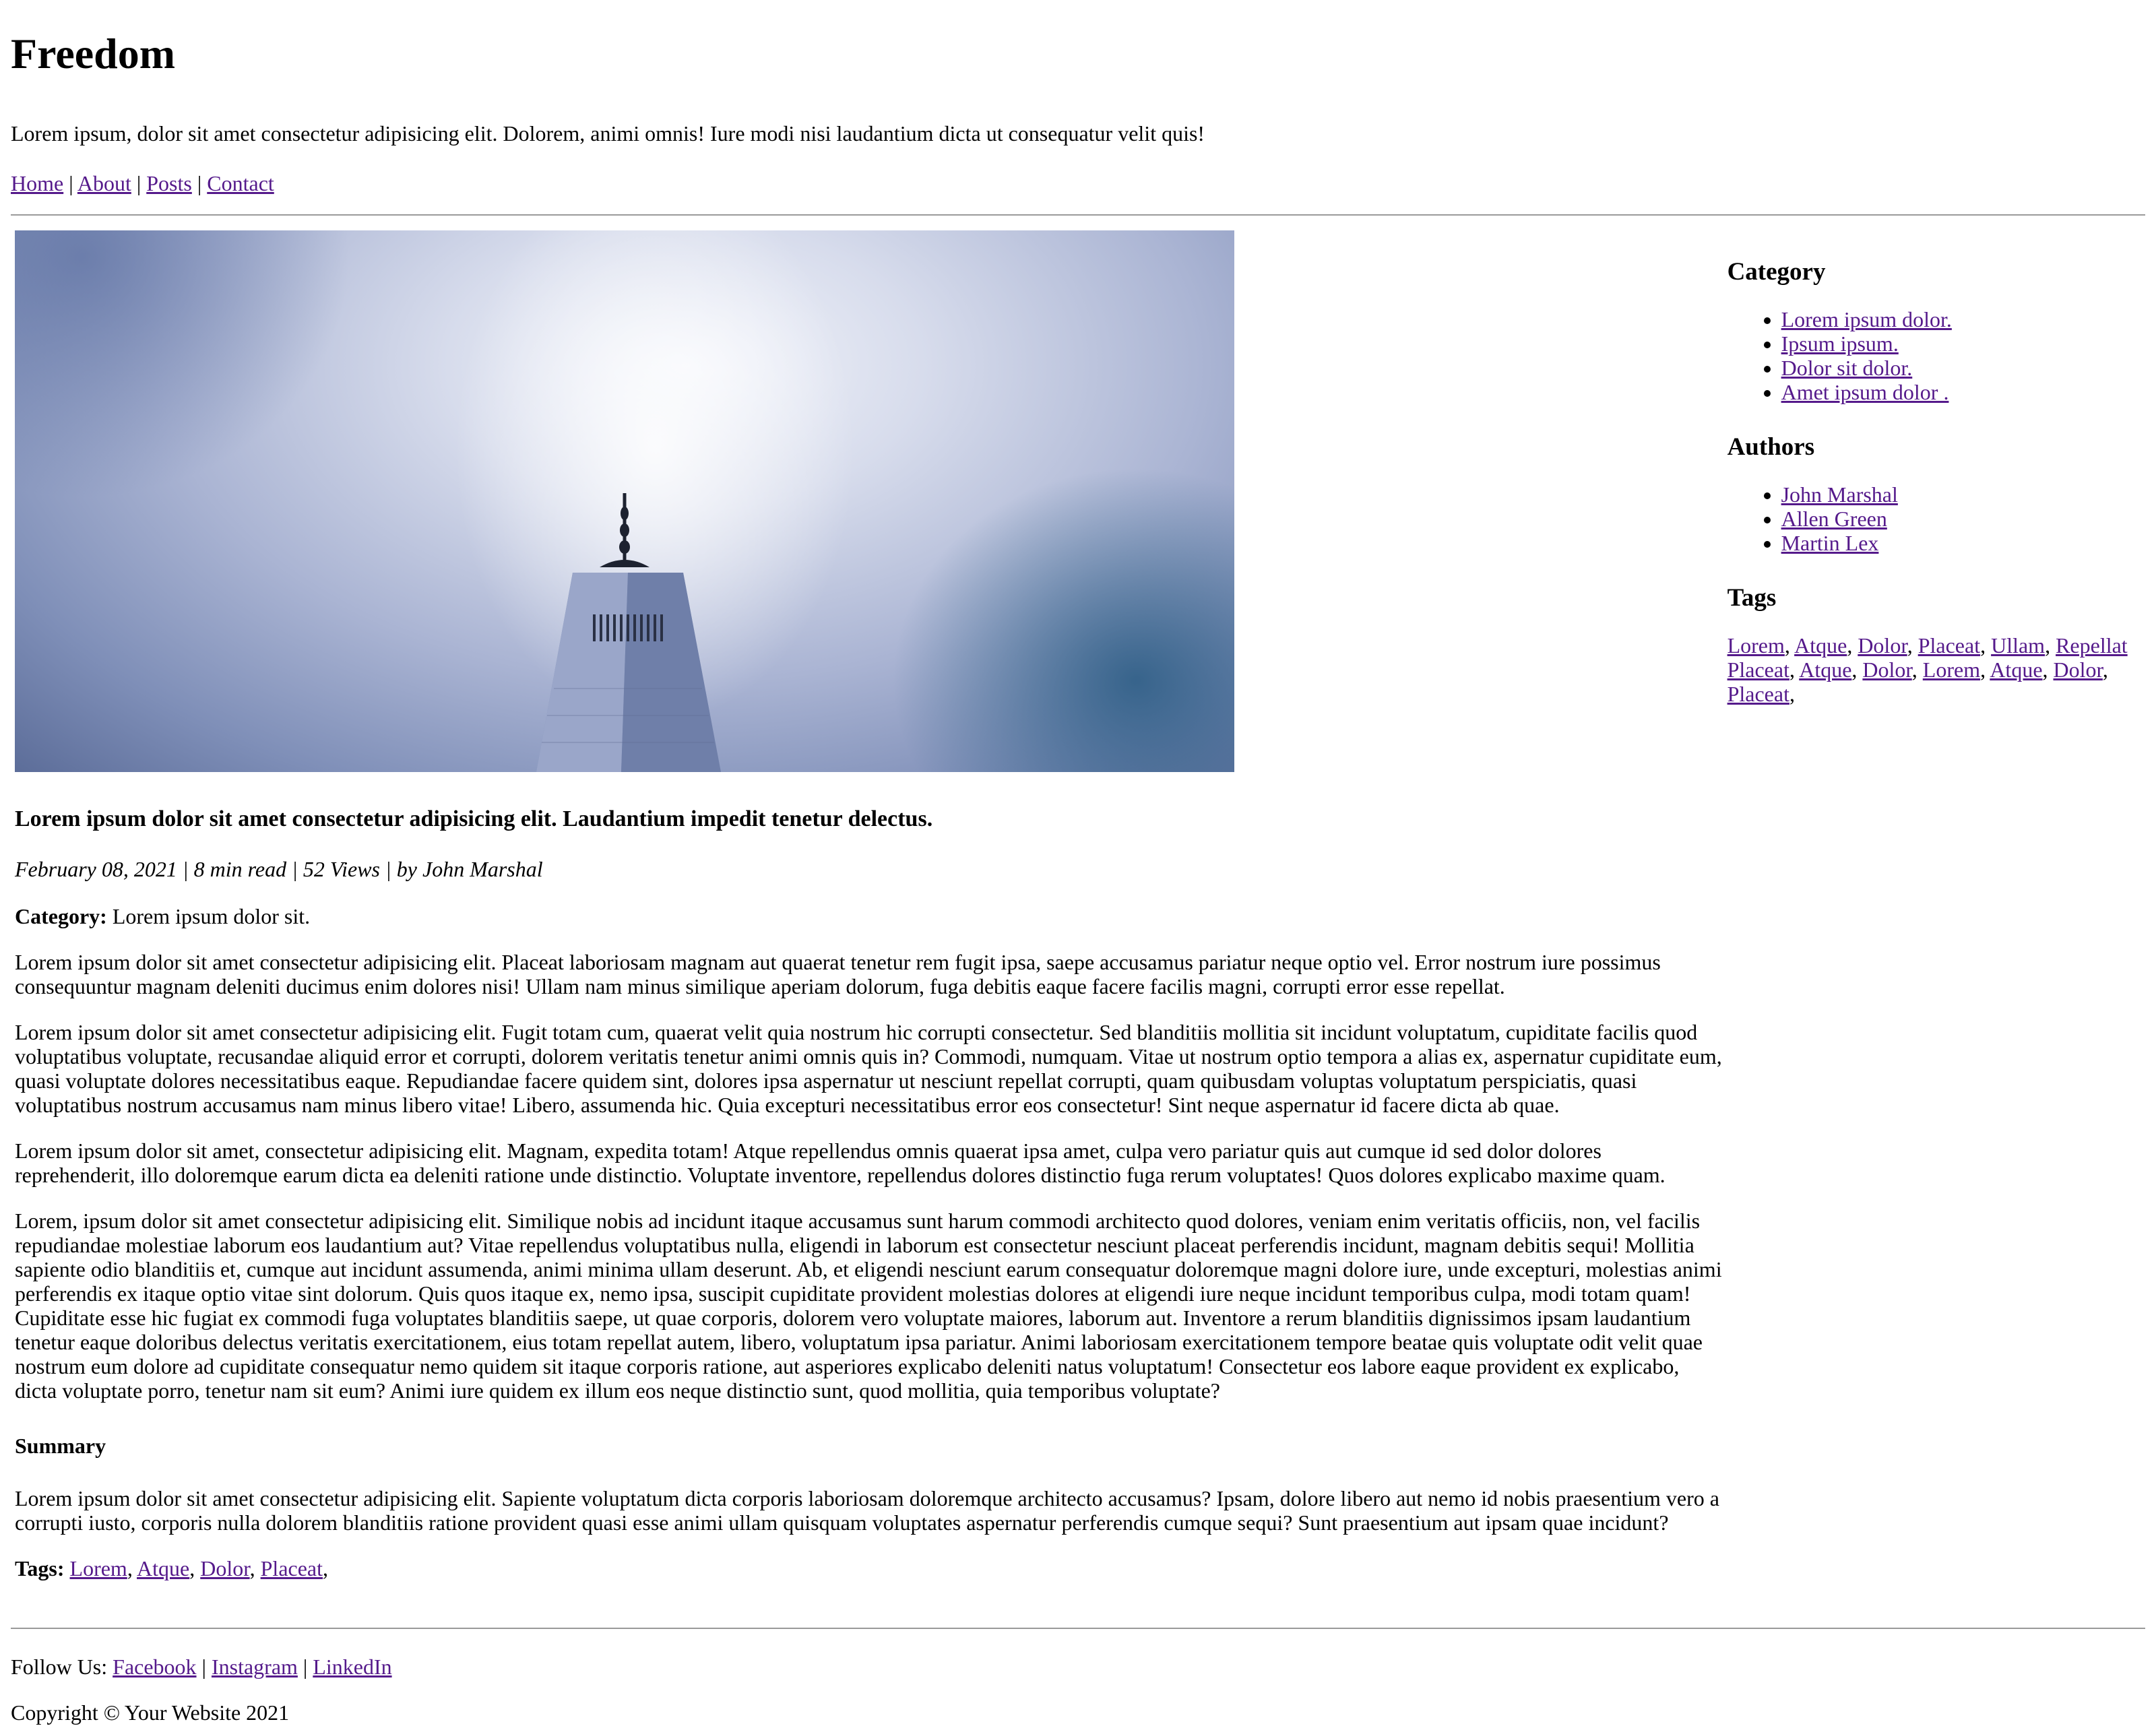 The height and width of the screenshot is (1726, 2156). I want to click on sidebar-category-link: Dolor sit dolor., so click(1847, 368).